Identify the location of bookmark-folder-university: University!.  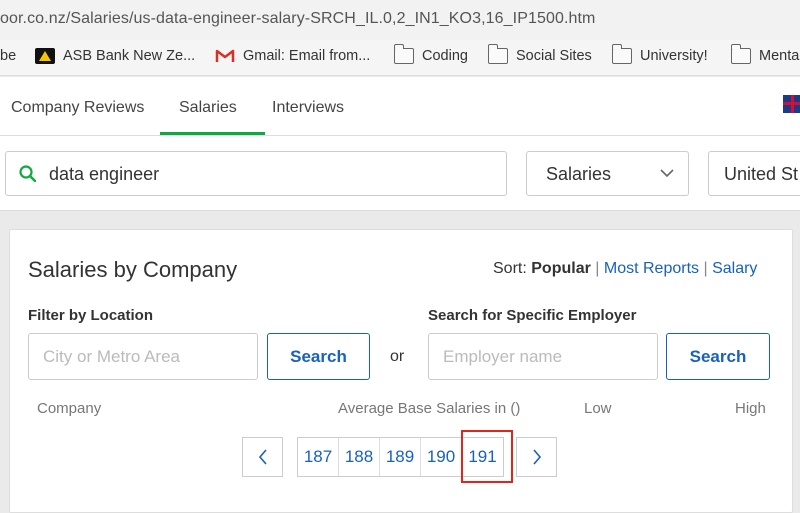
(659, 54).